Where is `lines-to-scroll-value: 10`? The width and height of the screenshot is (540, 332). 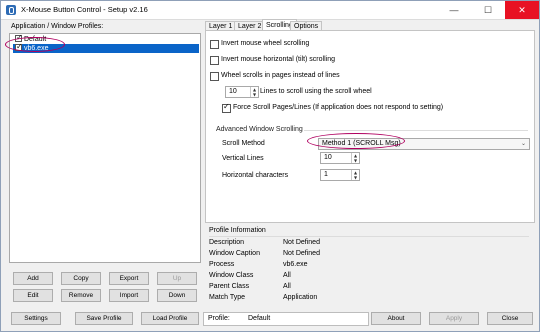 lines-to-scroll-value: 10 is located at coordinates (233, 91).